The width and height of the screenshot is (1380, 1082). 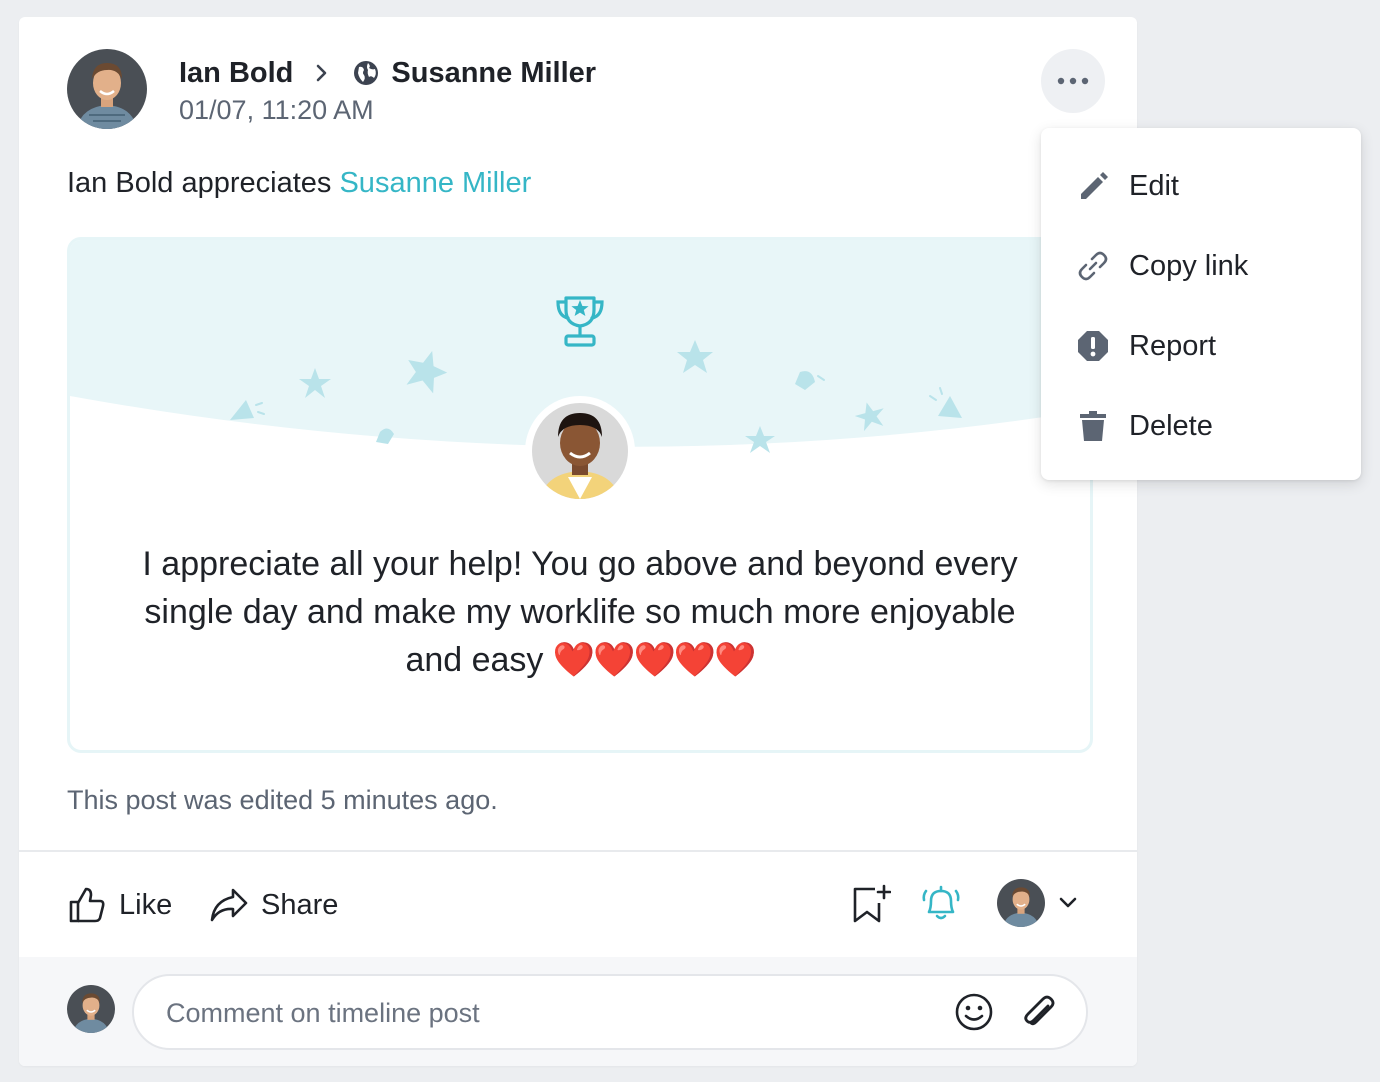 What do you see at coordinates (87, 905) in the screenshot?
I see `thumbs-up-icon` at bounding box center [87, 905].